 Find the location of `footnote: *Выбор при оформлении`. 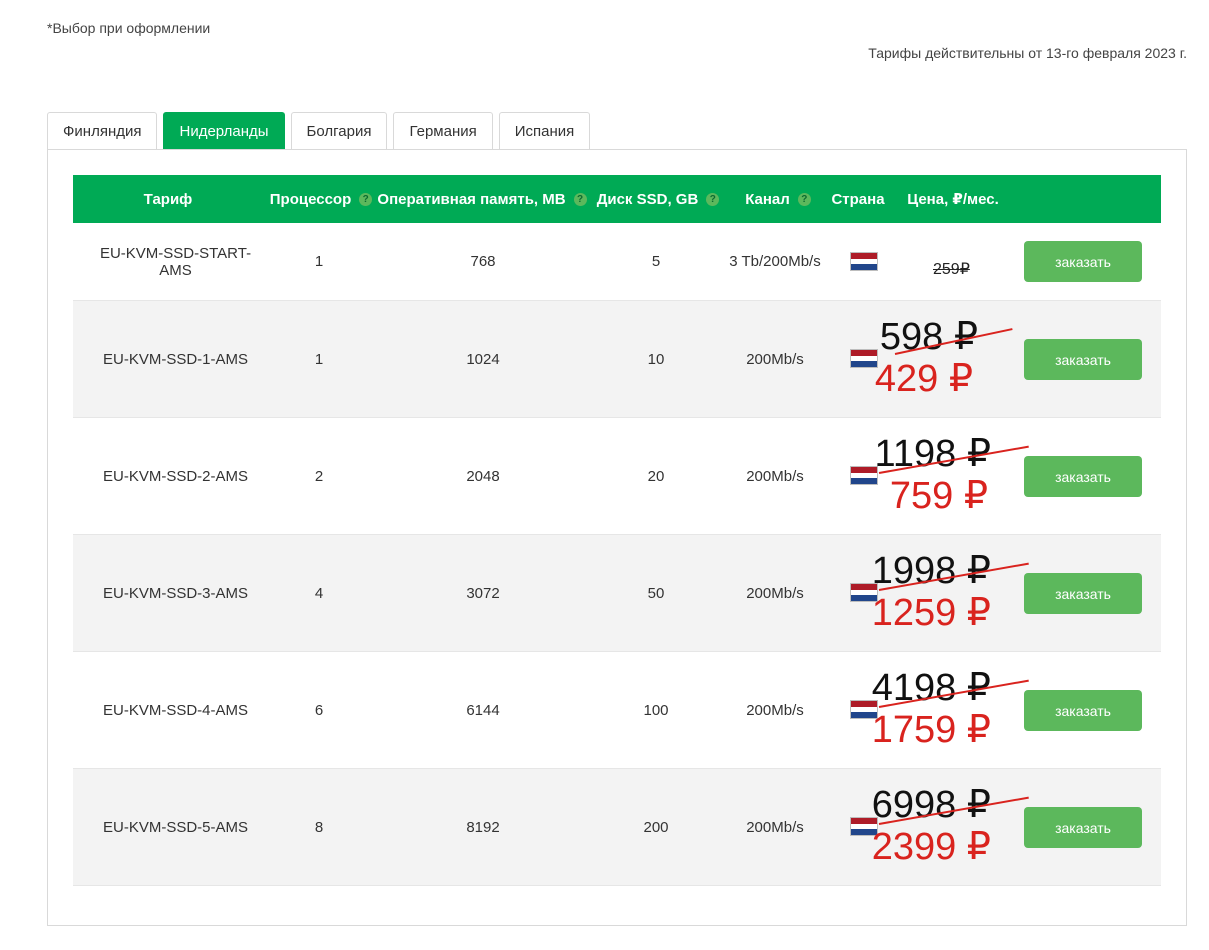

footnote: *Выбор при оформлении is located at coordinates (129, 28).